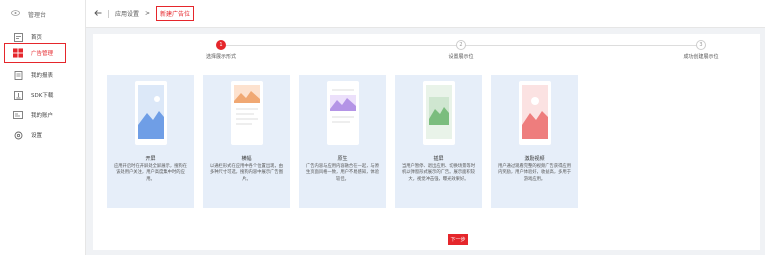  Describe the element at coordinates (342, 173) in the screenshot. I see `card-description: 广告内容与应用内容融合在一起，与原生页面风格一致，用户不易感知，体验较佳。` at that location.